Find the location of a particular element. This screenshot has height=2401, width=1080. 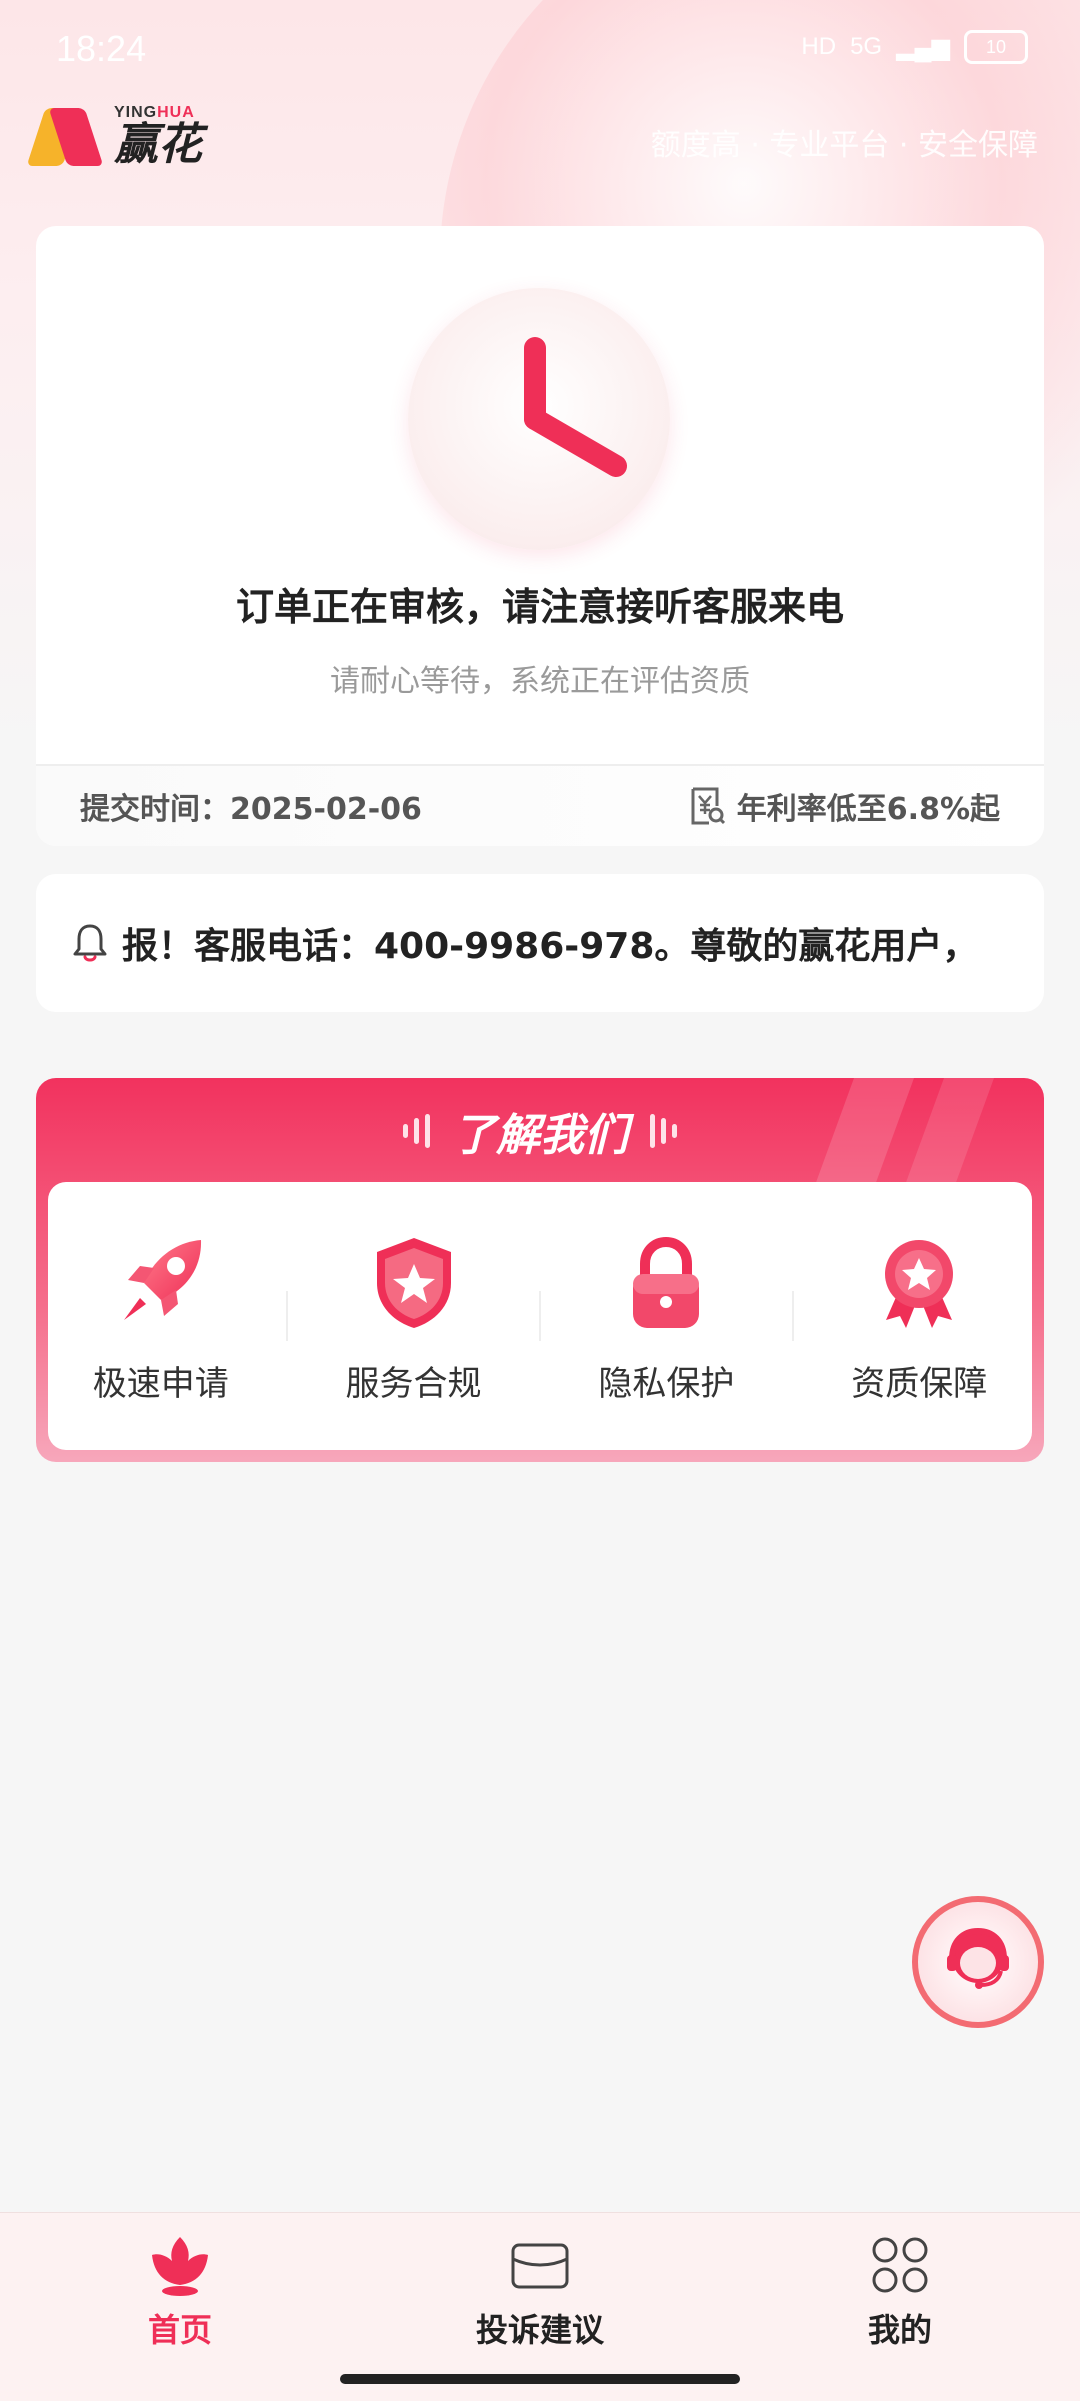

status-time: 18:24 is located at coordinates (101, 48).